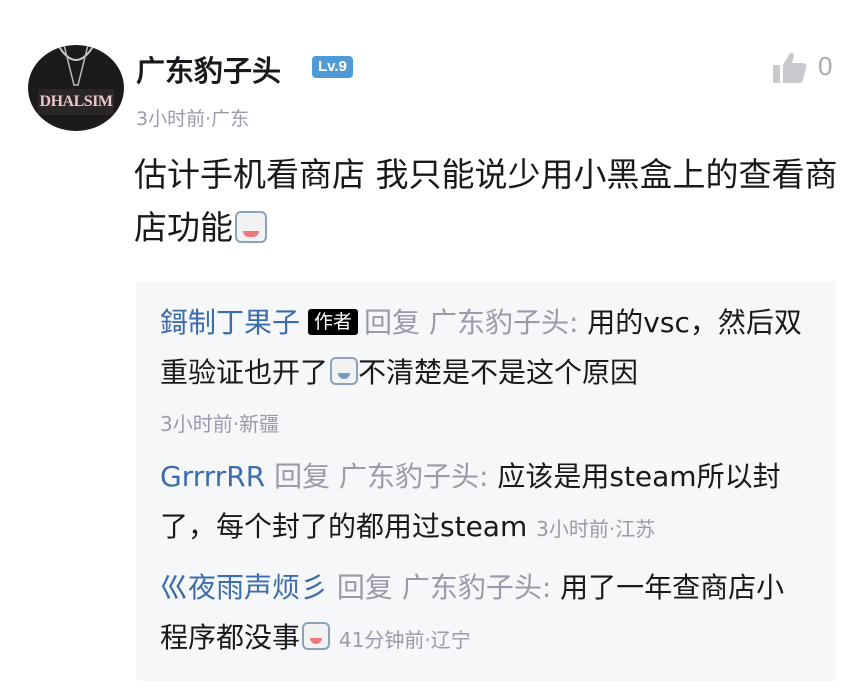  I want to click on reply-meta: 3小时前·新疆, so click(220, 424).